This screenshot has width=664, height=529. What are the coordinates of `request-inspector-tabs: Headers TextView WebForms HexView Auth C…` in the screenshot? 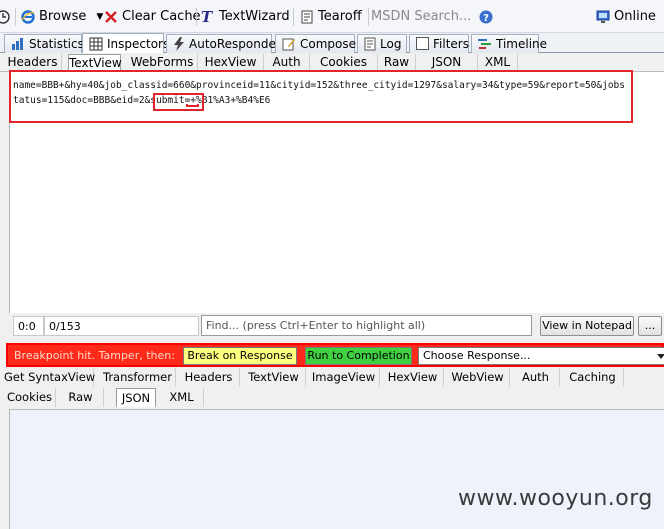 It's located at (332, 62).